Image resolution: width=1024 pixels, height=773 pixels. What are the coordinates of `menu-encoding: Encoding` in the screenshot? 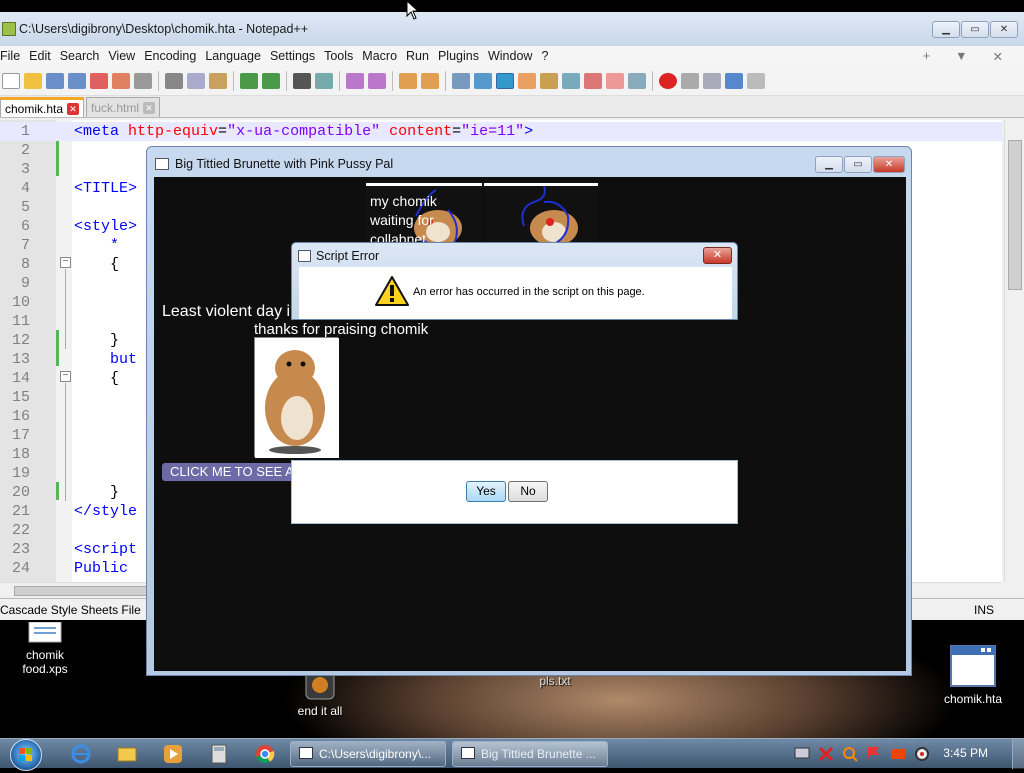 It's located at (174, 56).